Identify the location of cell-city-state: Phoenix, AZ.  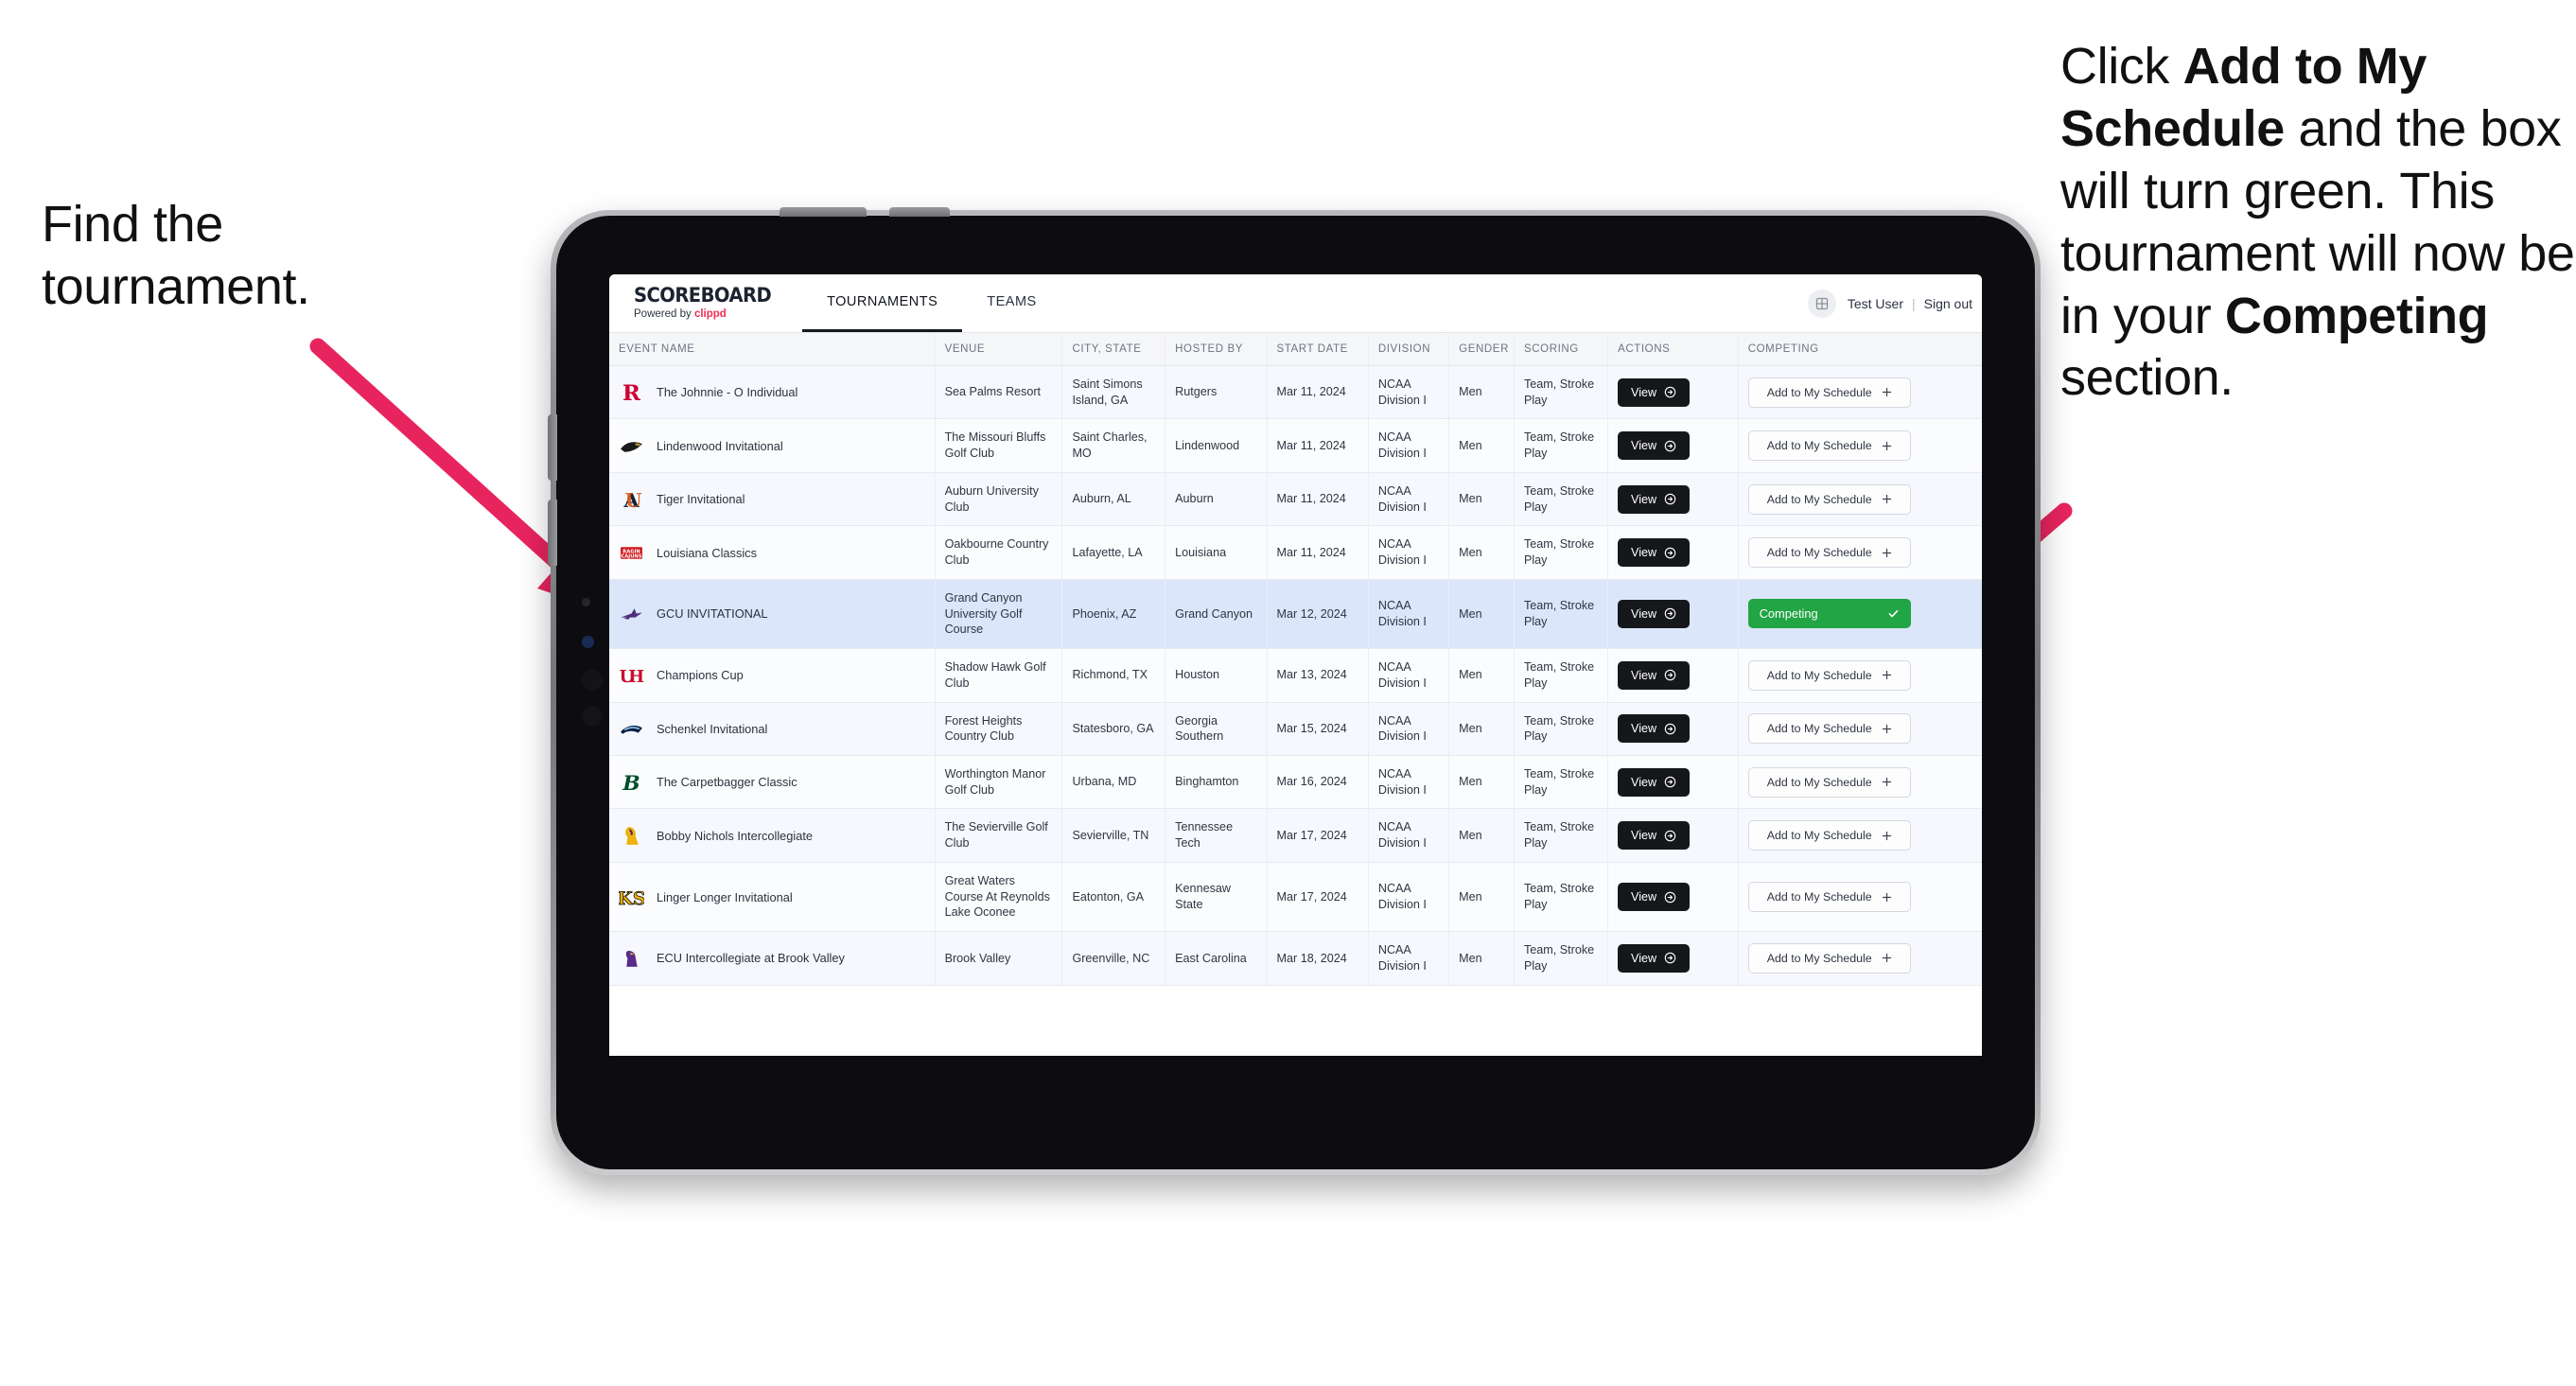
(1114, 614).